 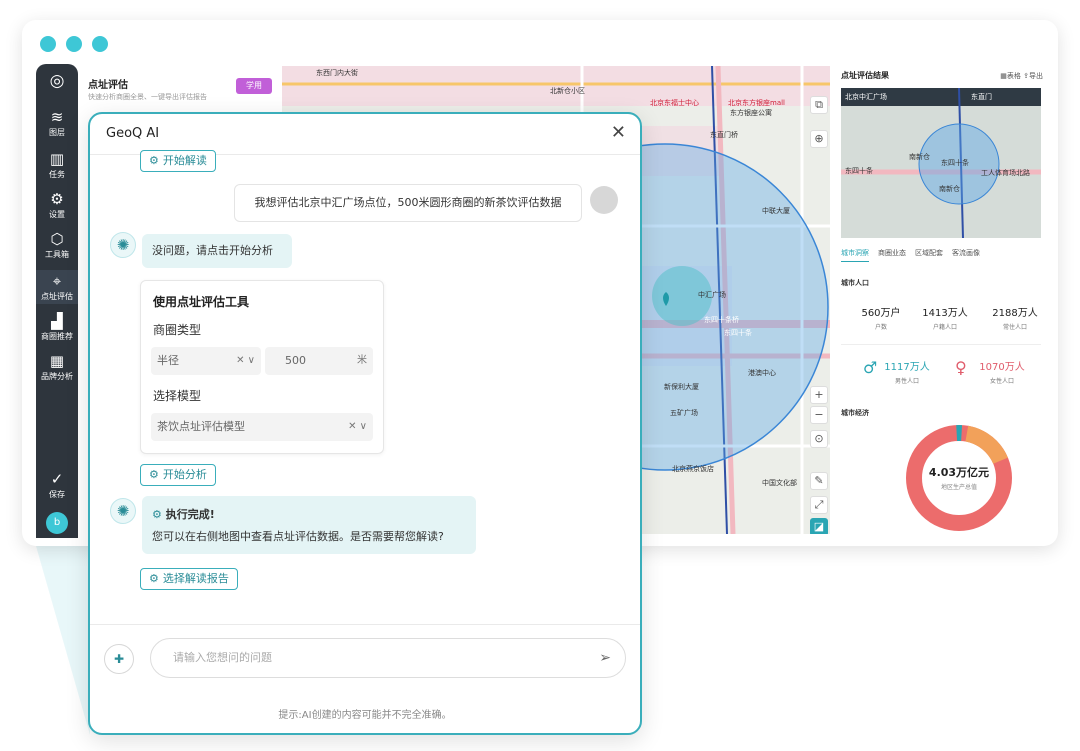 I want to click on male-icon: ♂, so click(x=870, y=367).